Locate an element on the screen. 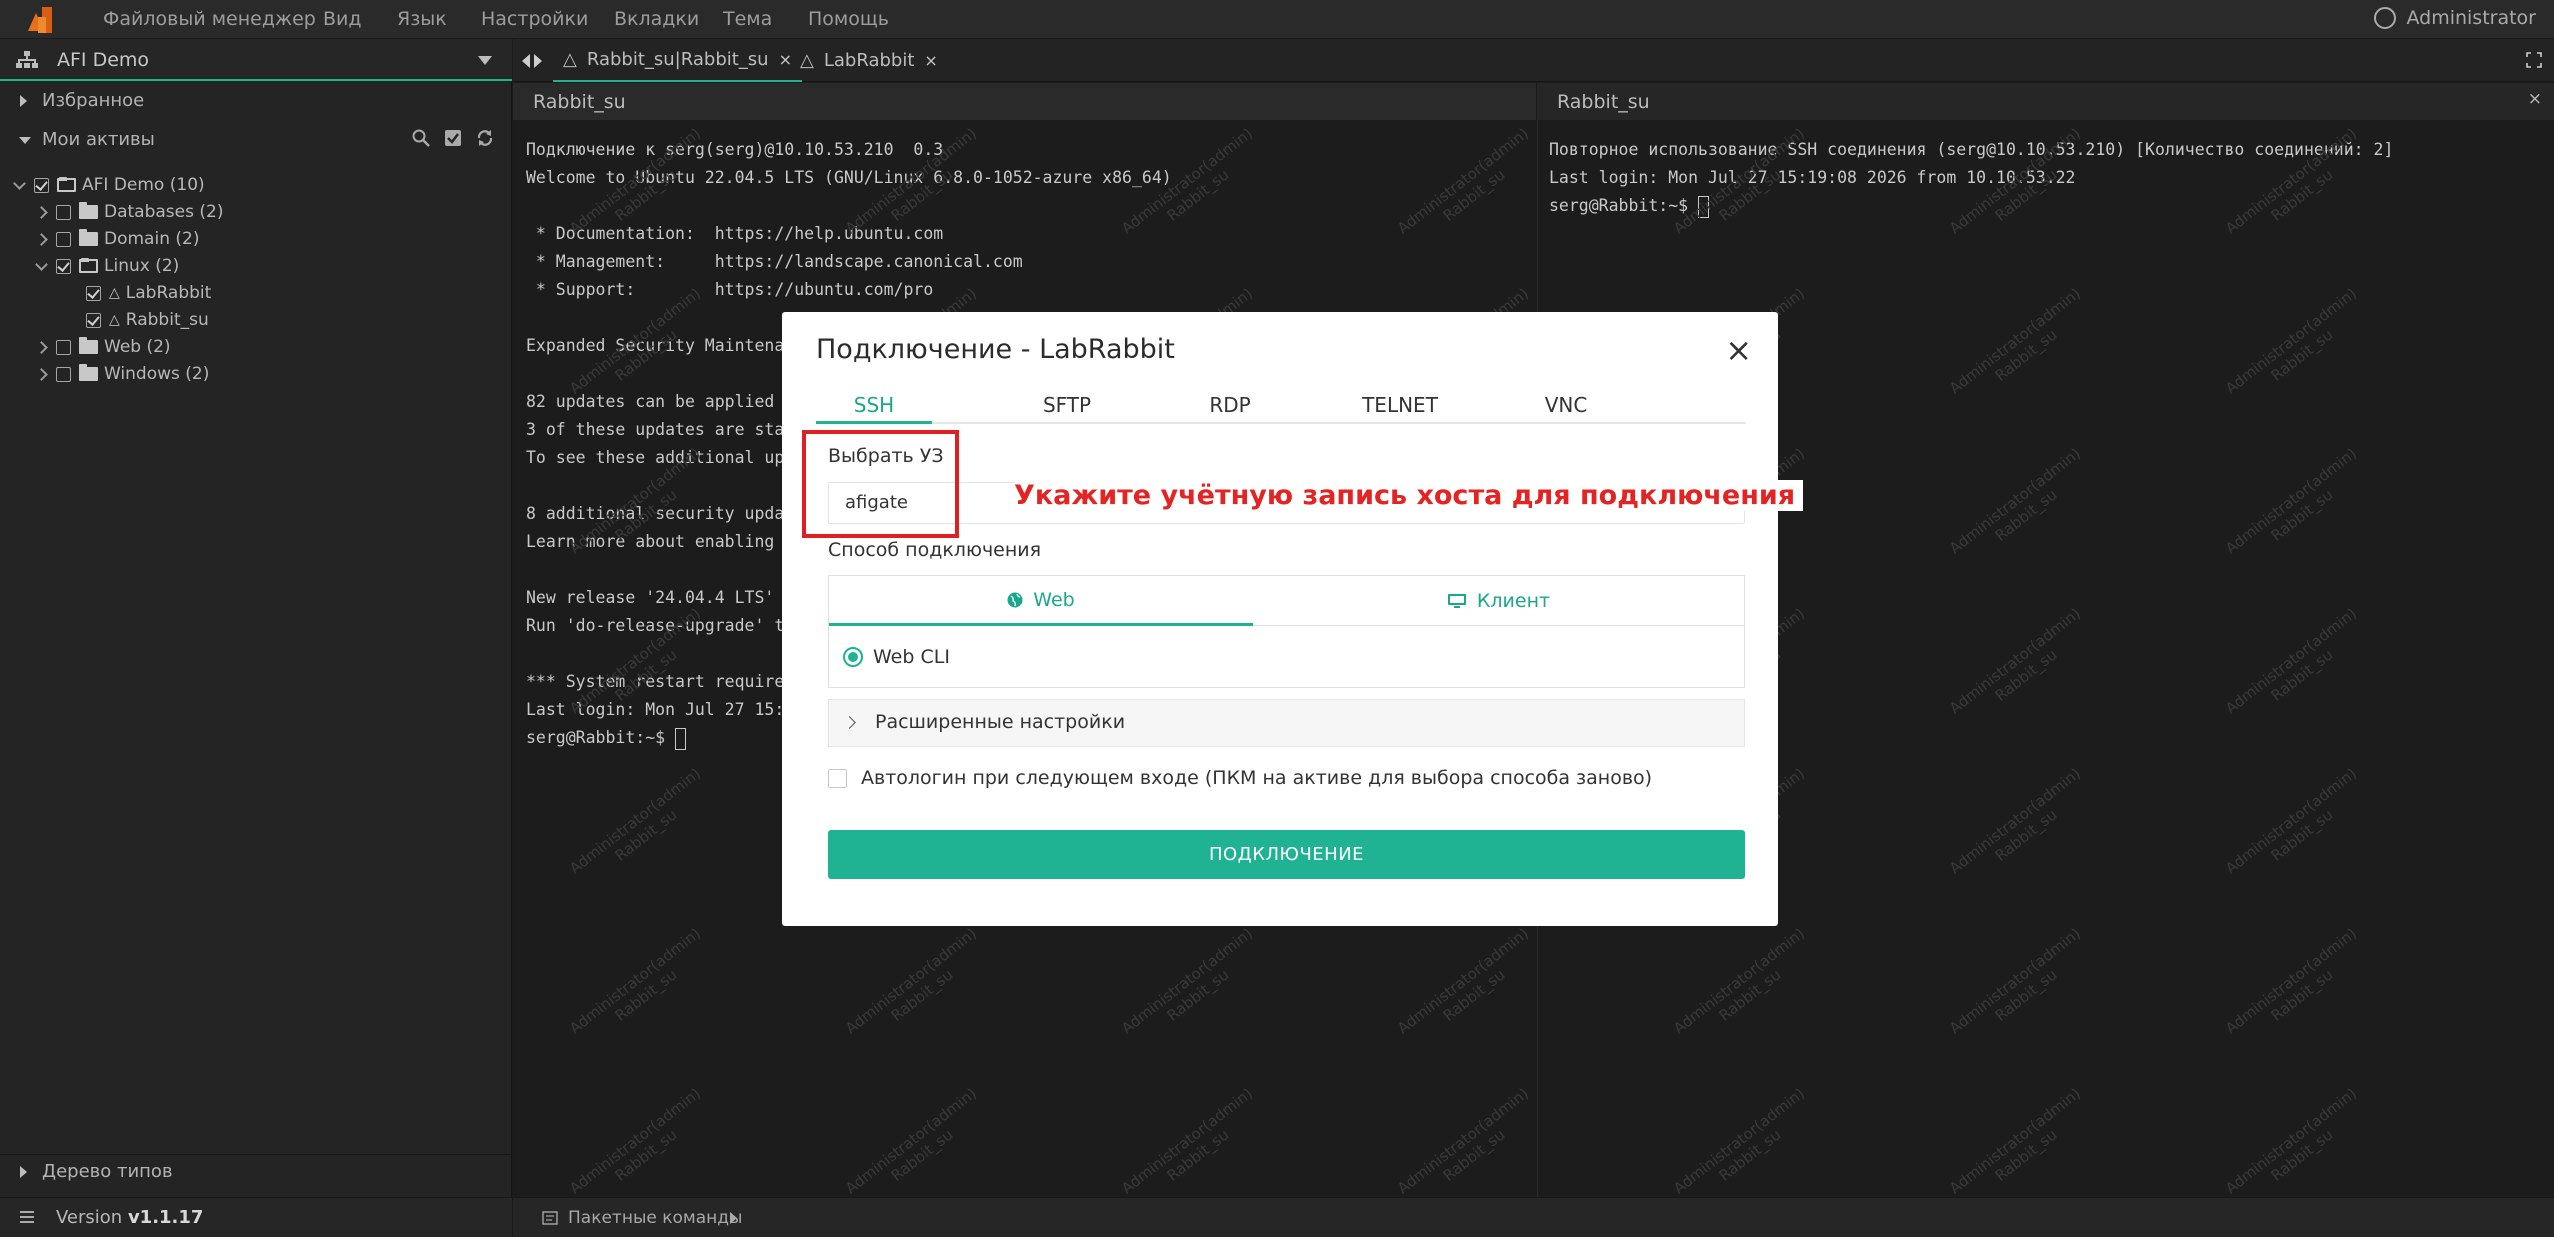  menu-help: Помощь is located at coordinates (848, 19).